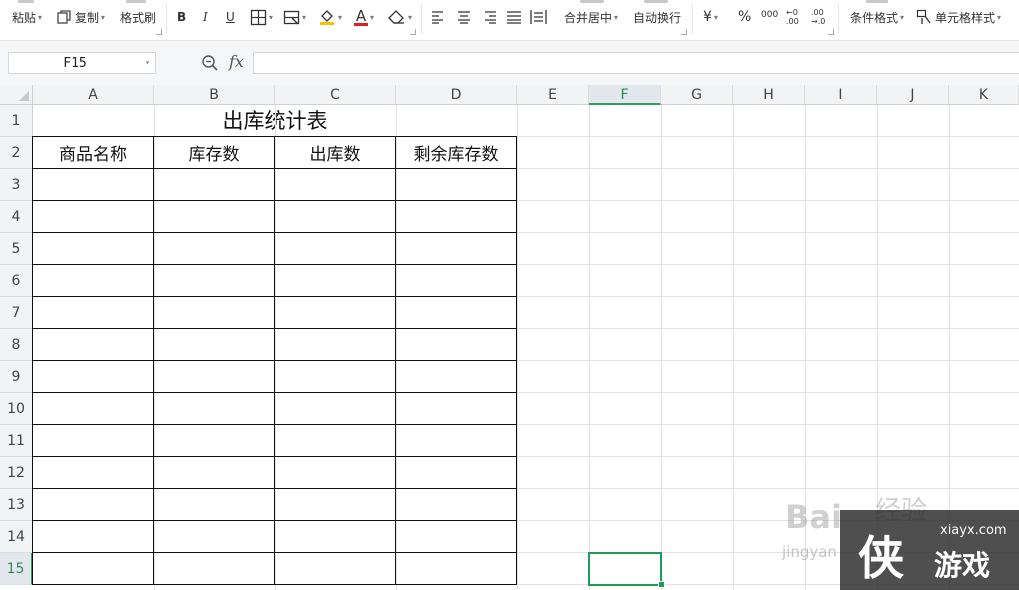 Image resolution: width=1019 pixels, height=590 pixels. I want to click on merge-center-button: 合并居中 ▾, so click(591, 17).